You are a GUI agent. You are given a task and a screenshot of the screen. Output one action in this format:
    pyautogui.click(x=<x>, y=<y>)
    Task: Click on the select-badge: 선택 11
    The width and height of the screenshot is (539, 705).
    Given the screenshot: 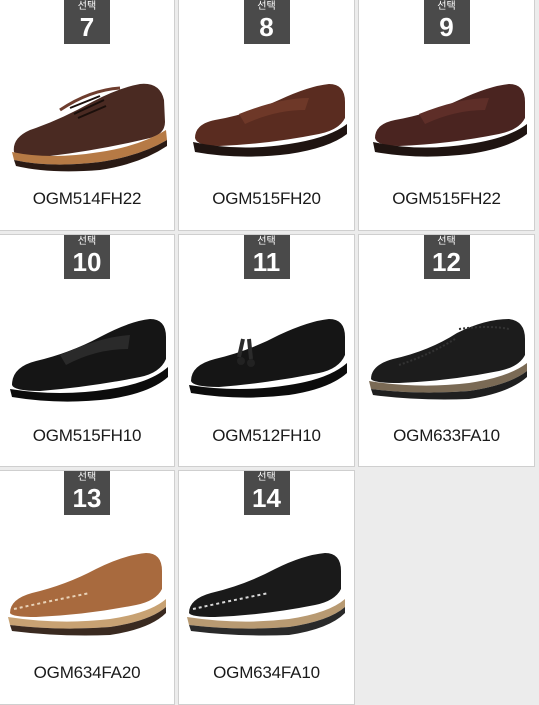 What is the action you would take?
    pyautogui.click(x=266, y=257)
    